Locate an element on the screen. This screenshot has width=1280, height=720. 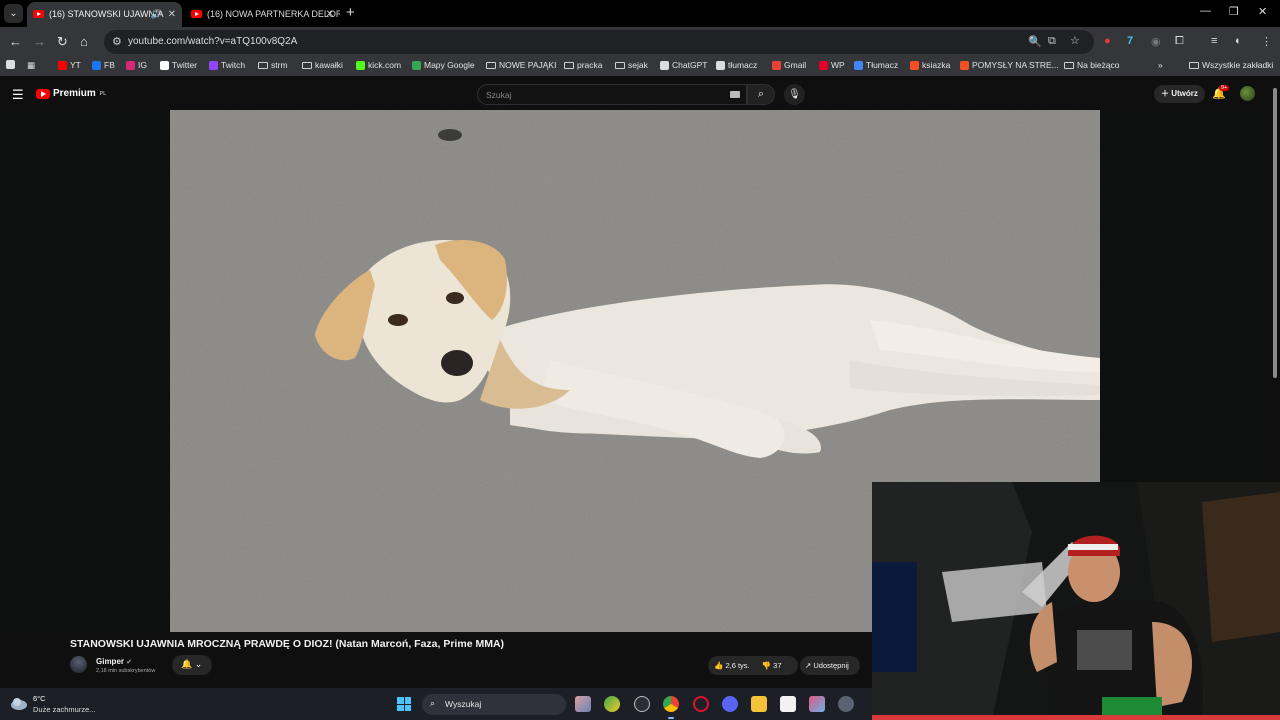
keyboard-icon is located at coordinates (735, 94).